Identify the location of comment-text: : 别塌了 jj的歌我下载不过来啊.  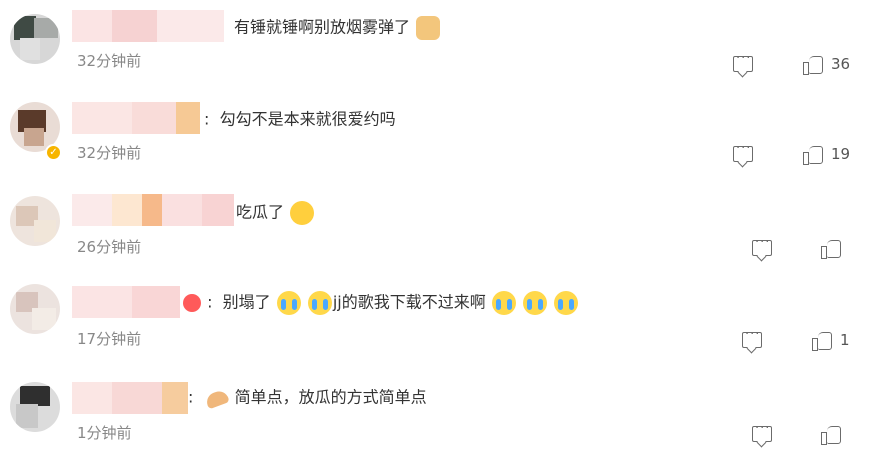
(380, 302).